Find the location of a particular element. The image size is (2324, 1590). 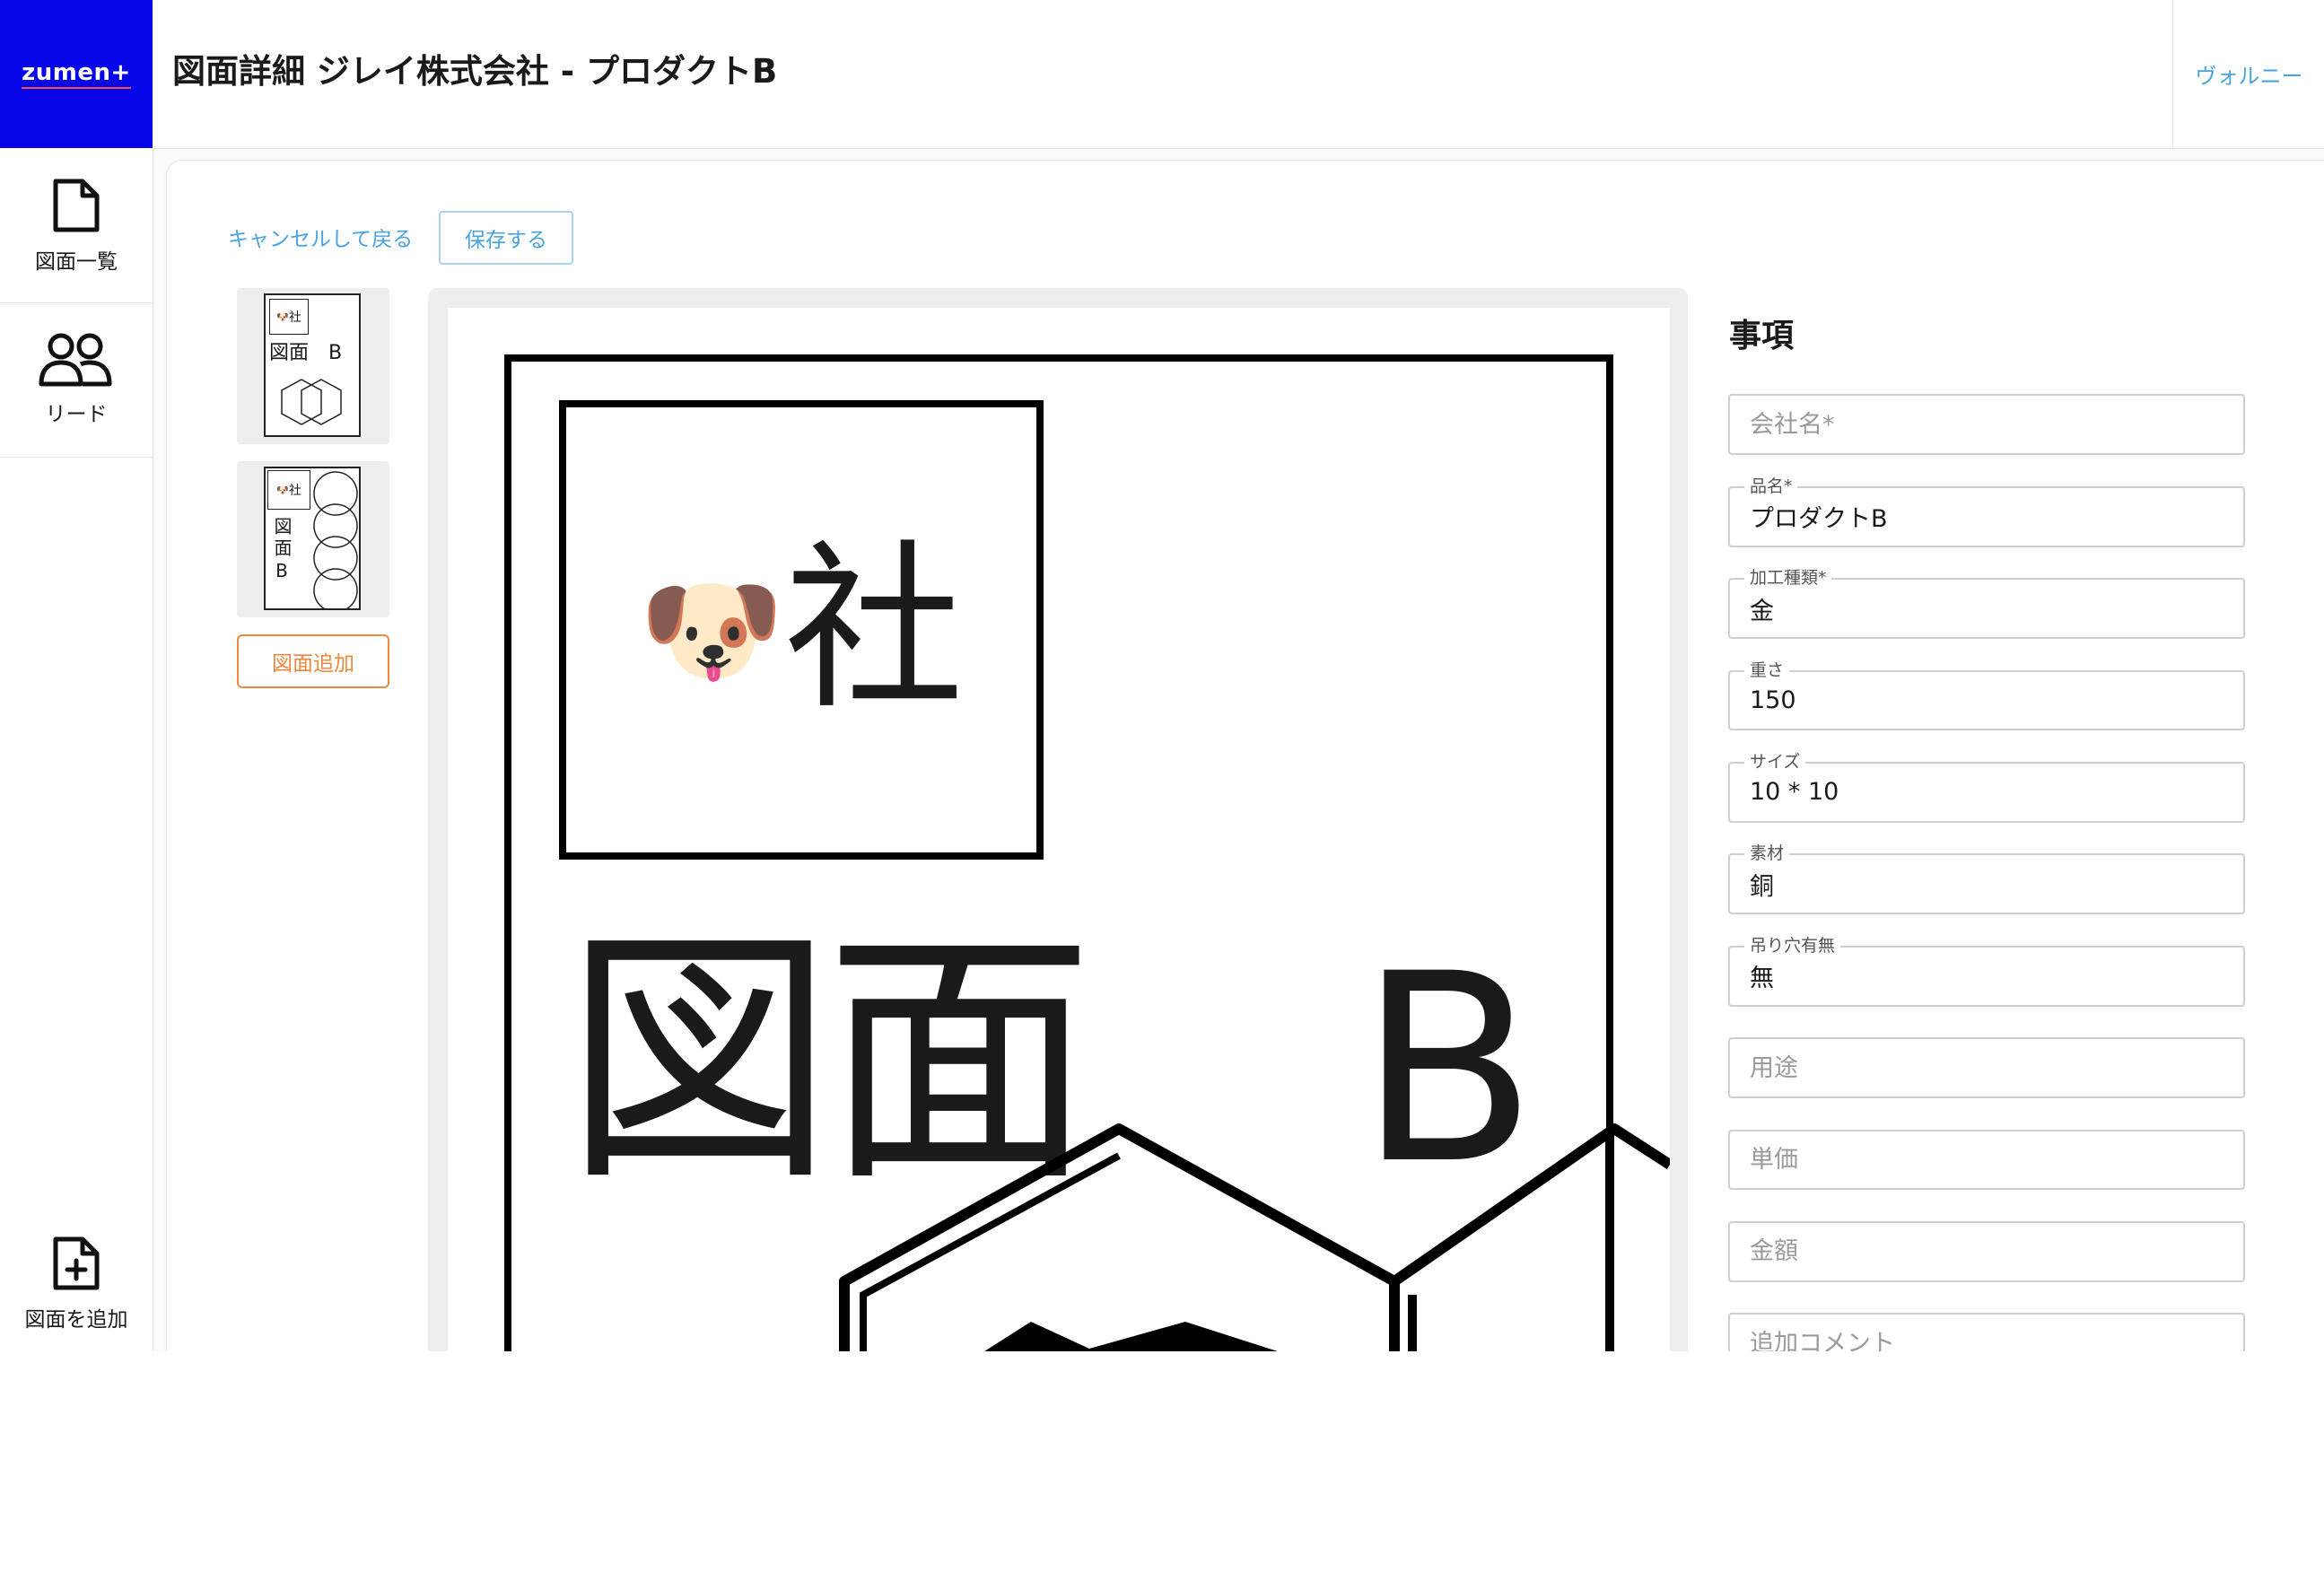

sidebar-item-drawing-list: 図面一覧 is located at coordinates (76, 225).